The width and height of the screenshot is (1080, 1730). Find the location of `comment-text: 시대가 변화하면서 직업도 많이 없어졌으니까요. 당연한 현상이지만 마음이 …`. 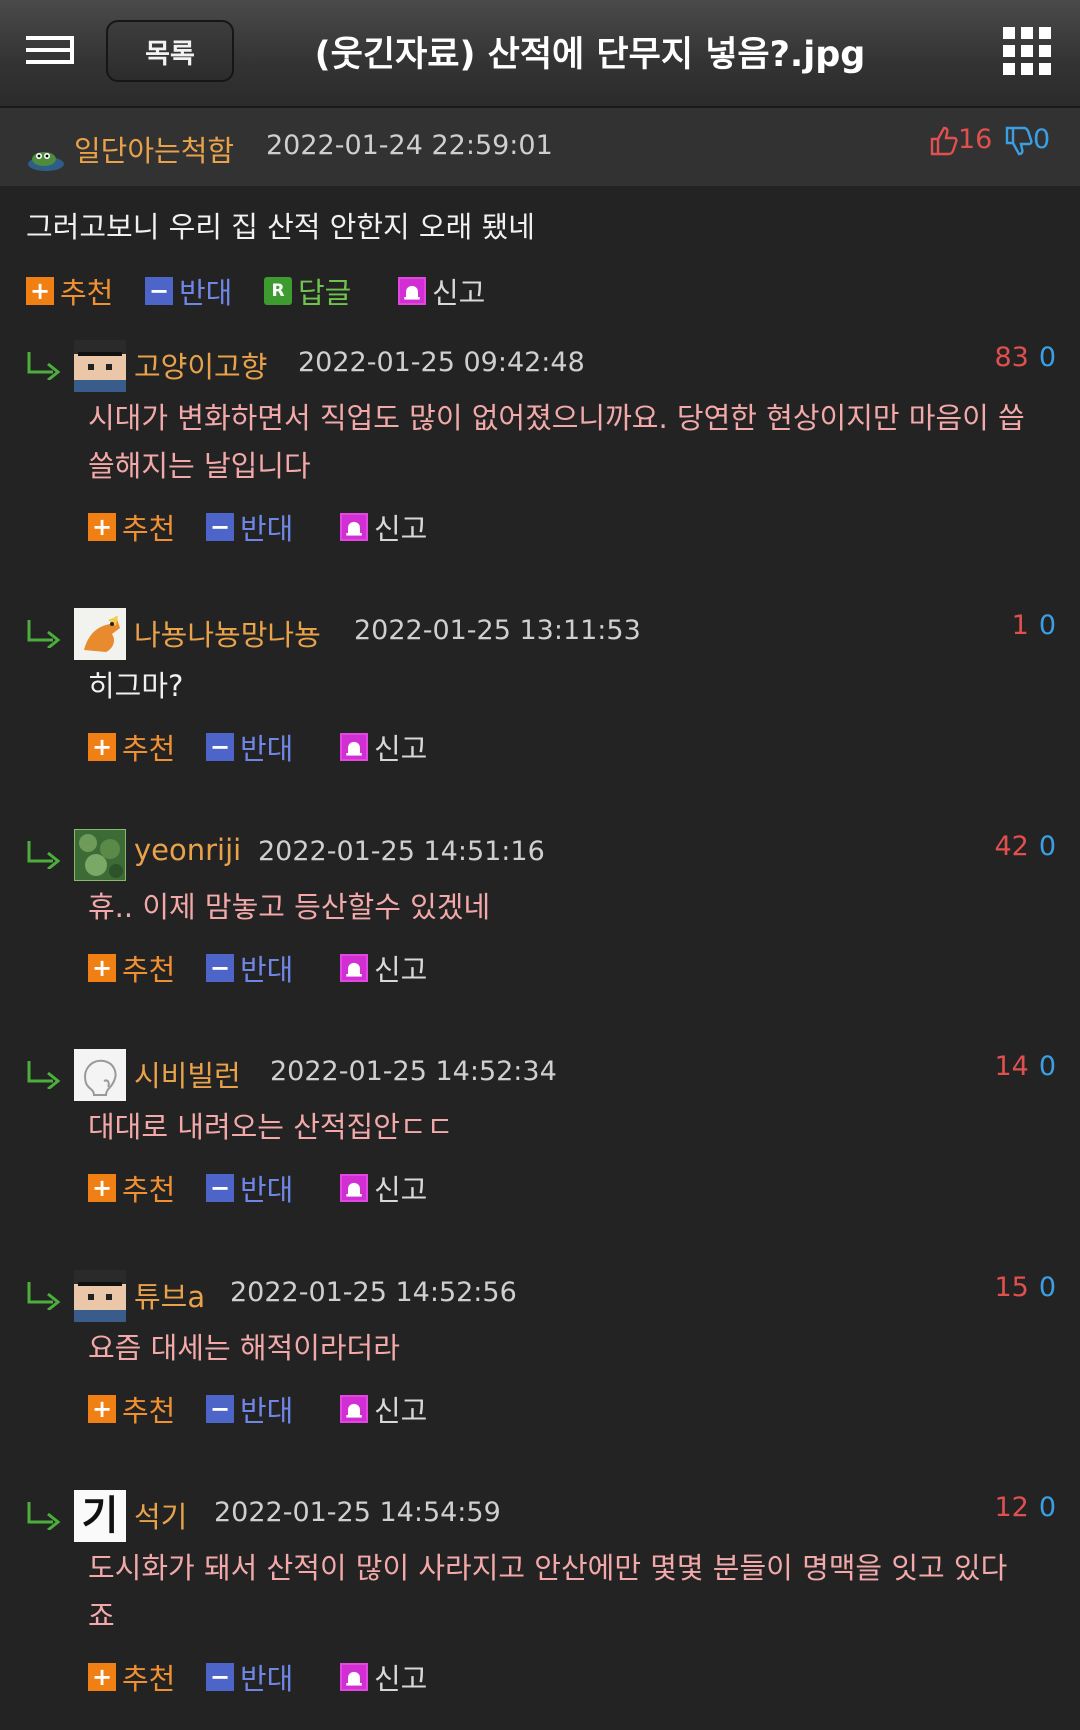

comment-text: 시대가 변화하면서 직업도 많이 없어졌으니까요. 당연한 현상이지만 마음이 … is located at coordinates (556, 418).